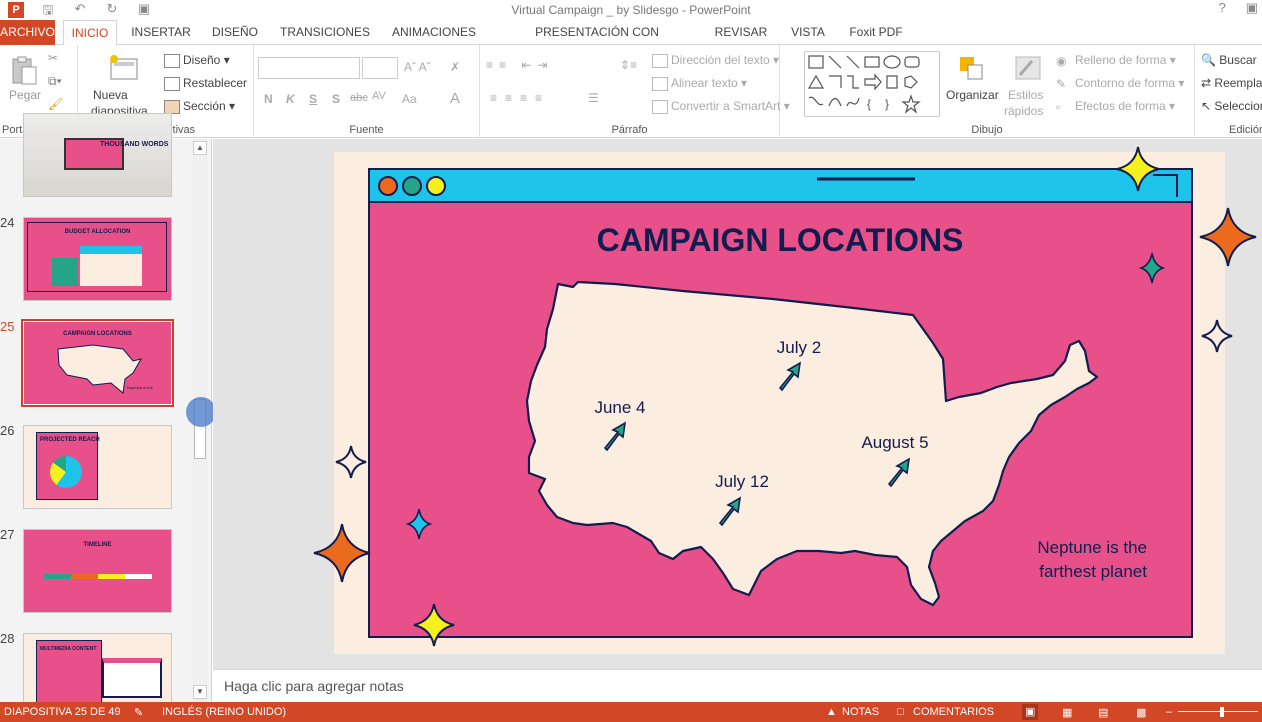 This screenshot has width=1262, height=722. What do you see at coordinates (65, 272) in the screenshot?
I see `thumbnail-table-col` at bounding box center [65, 272].